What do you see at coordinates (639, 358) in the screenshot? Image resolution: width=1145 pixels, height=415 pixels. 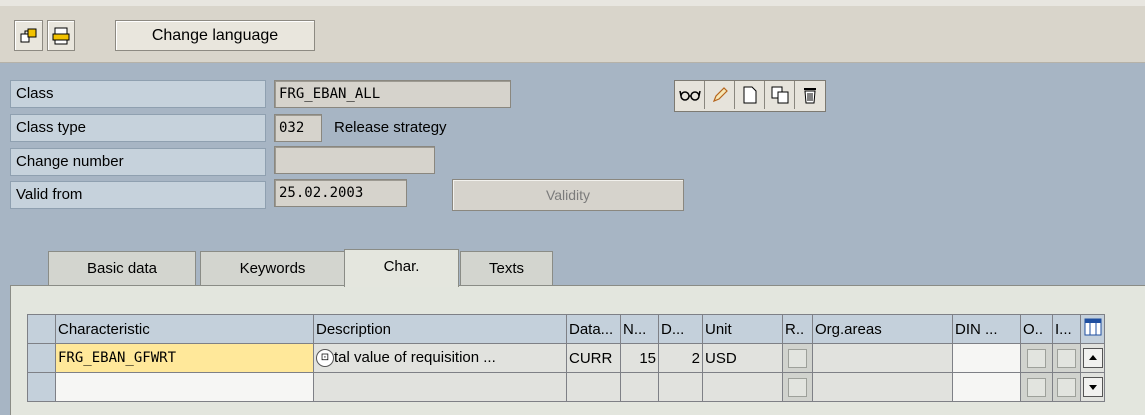 I see `num-chars-cell: 15` at bounding box center [639, 358].